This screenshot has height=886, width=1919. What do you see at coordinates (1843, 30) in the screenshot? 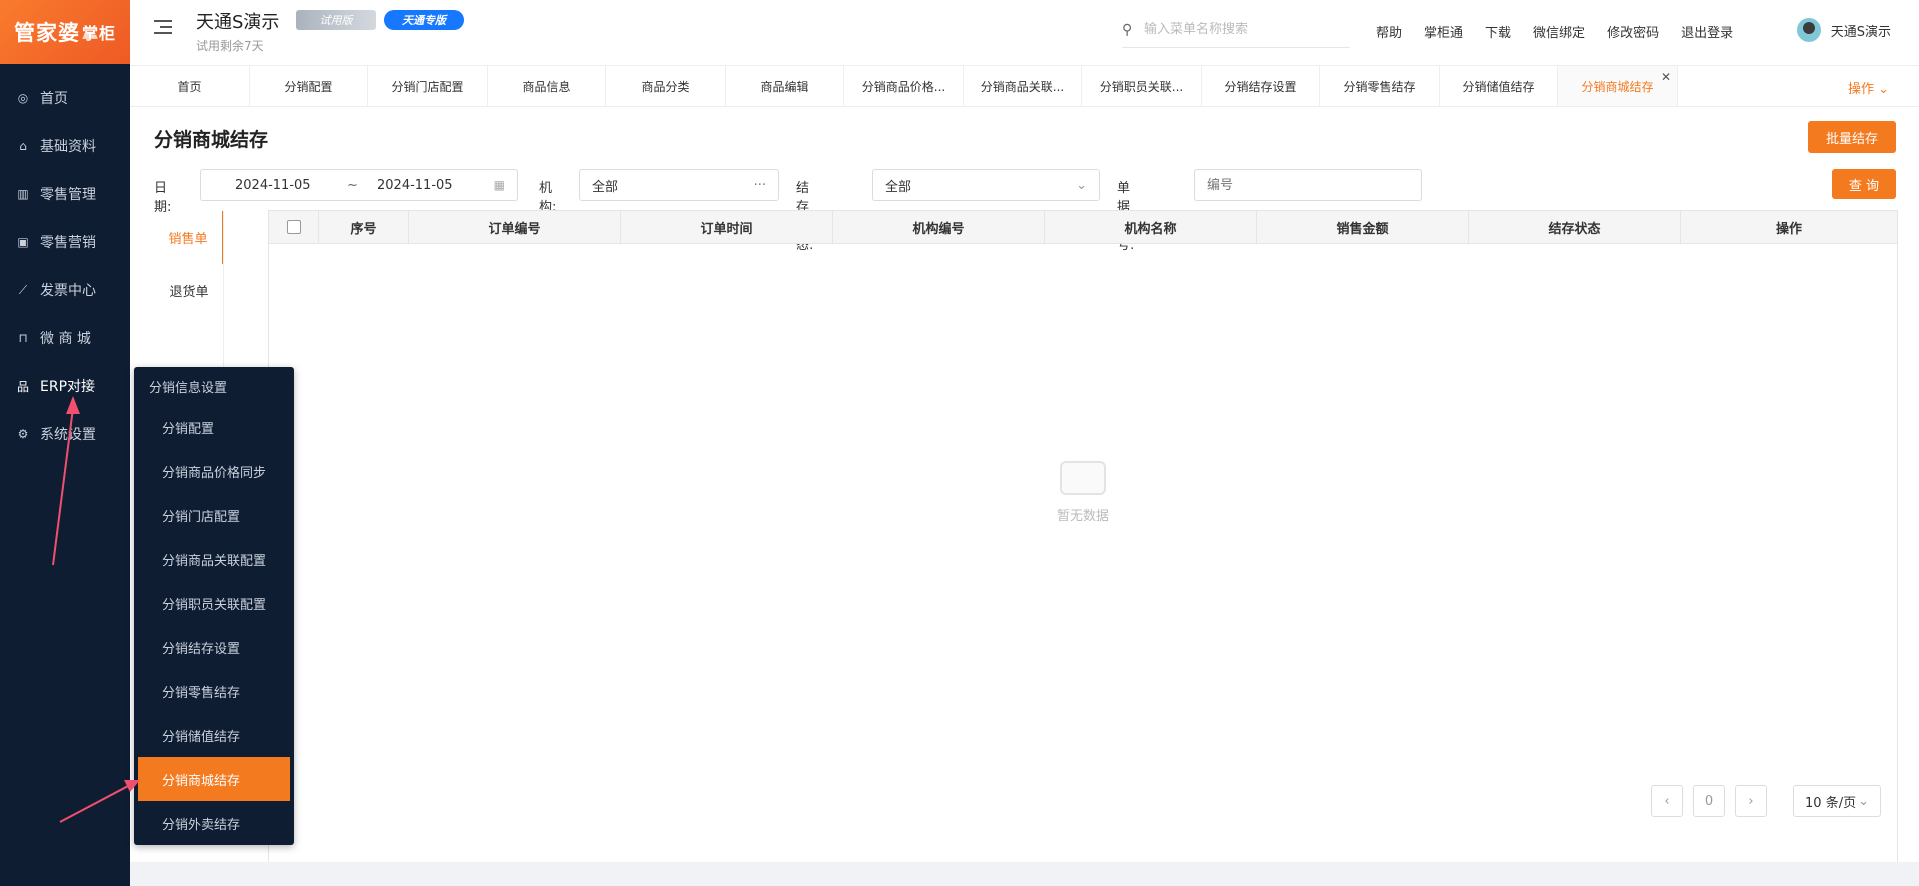
I see `user-menu: 天通S演示` at bounding box center [1843, 30].